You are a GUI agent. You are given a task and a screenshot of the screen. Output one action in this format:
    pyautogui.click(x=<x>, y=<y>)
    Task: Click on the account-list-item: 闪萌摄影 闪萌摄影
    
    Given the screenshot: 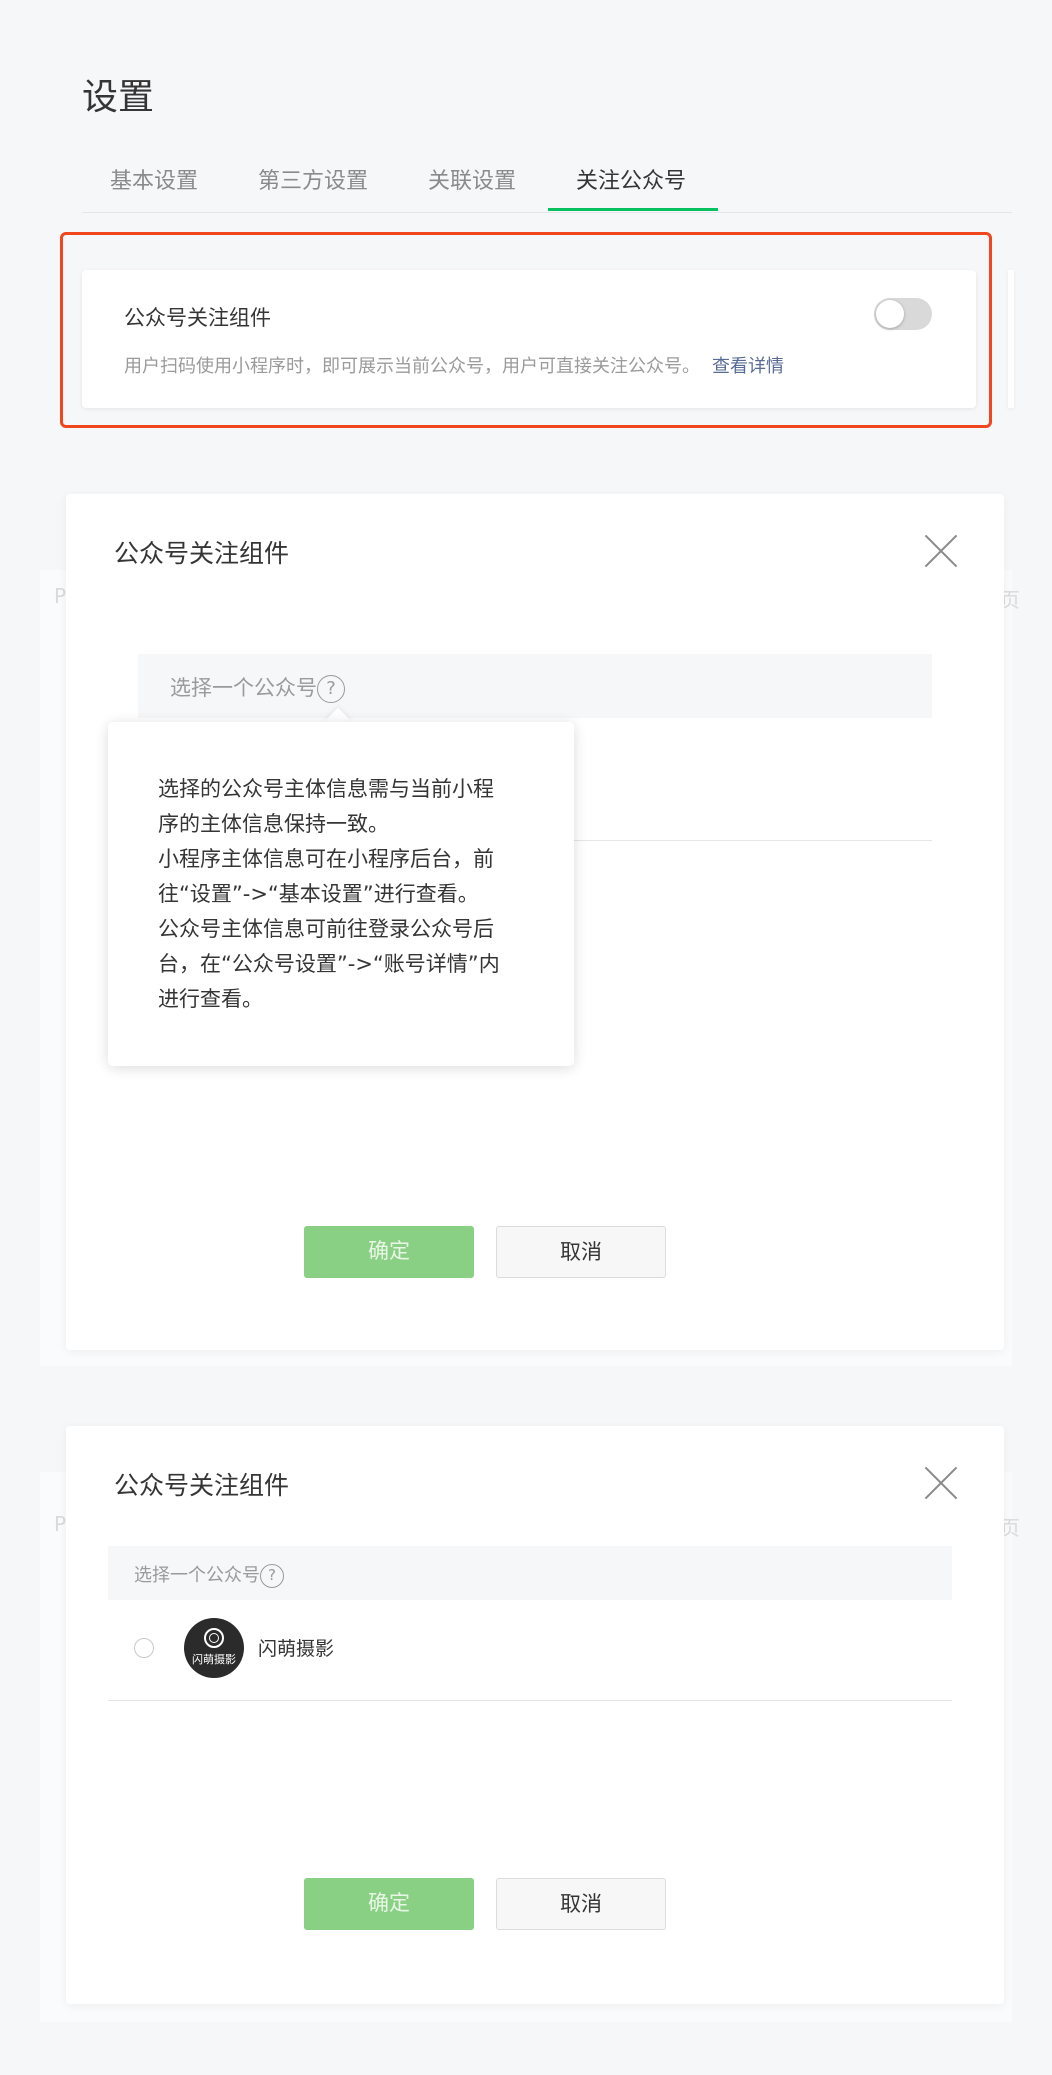 What is the action you would take?
    pyautogui.click(x=530, y=1648)
    